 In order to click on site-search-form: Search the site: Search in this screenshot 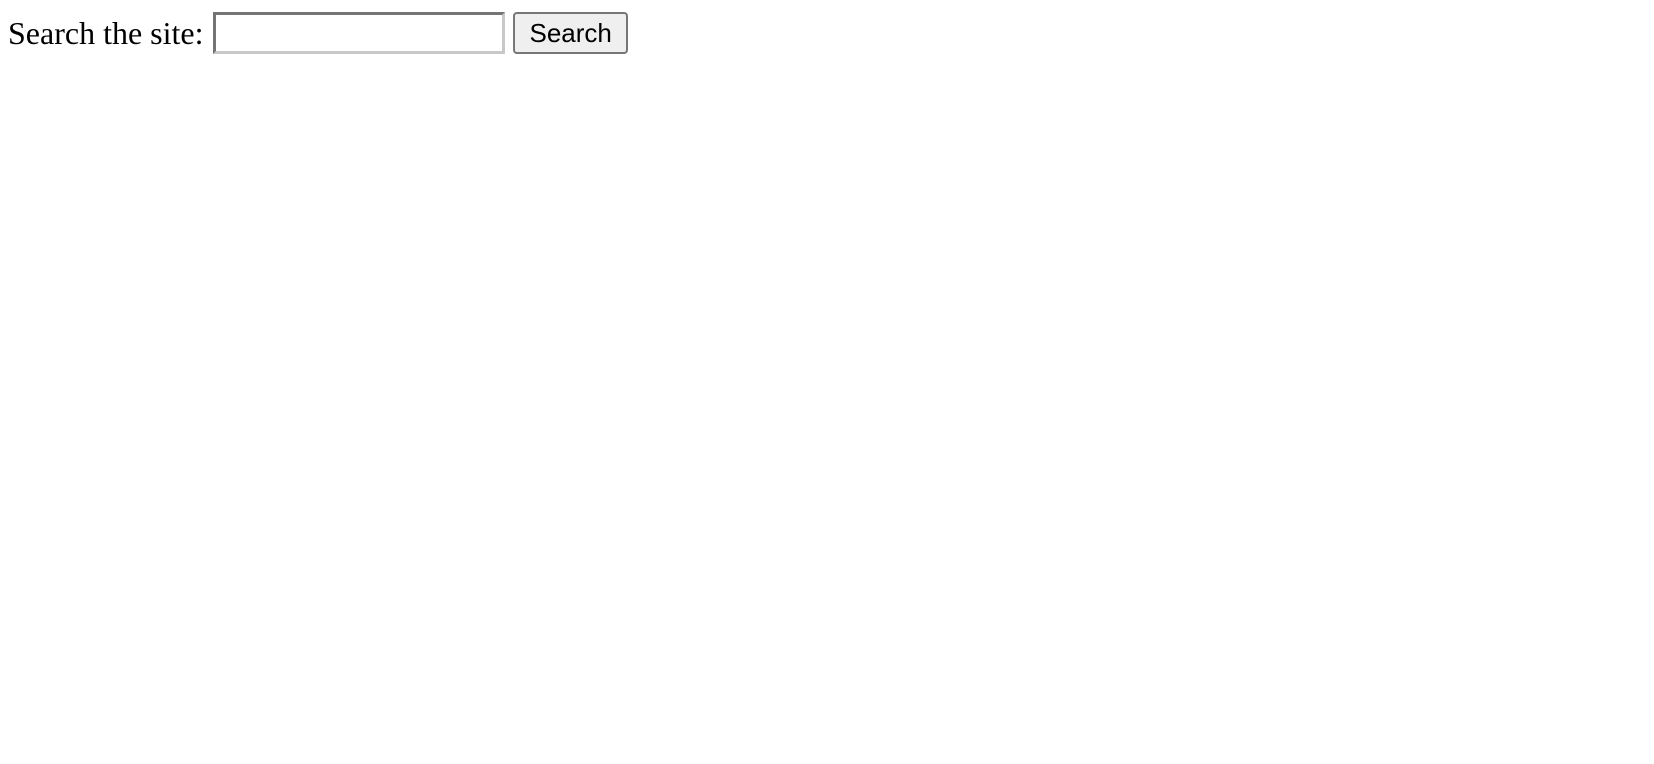, I will do `click(318, 33)`.